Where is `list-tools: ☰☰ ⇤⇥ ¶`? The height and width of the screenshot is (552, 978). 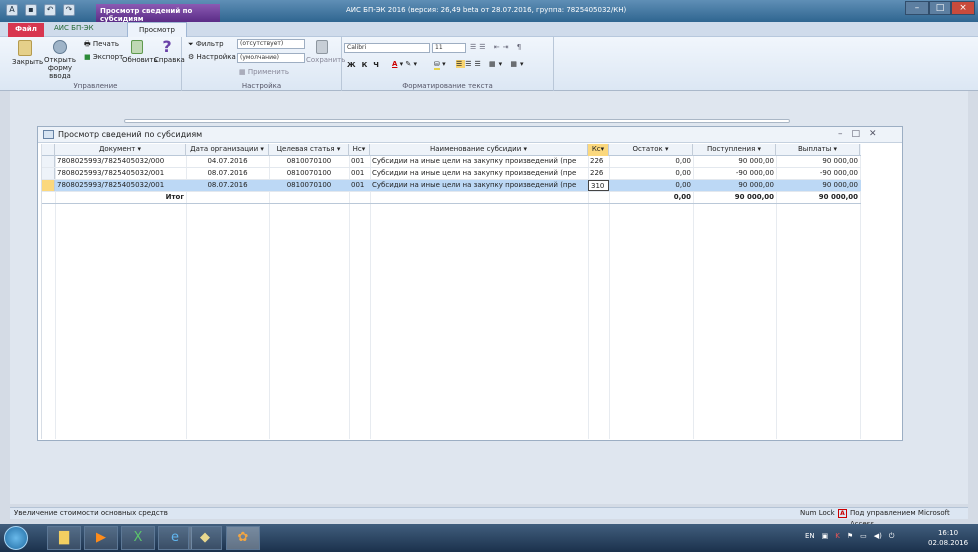 list-tools: ☰☰ ⇤⇥ ¶ is located at coordinates (497, 47).